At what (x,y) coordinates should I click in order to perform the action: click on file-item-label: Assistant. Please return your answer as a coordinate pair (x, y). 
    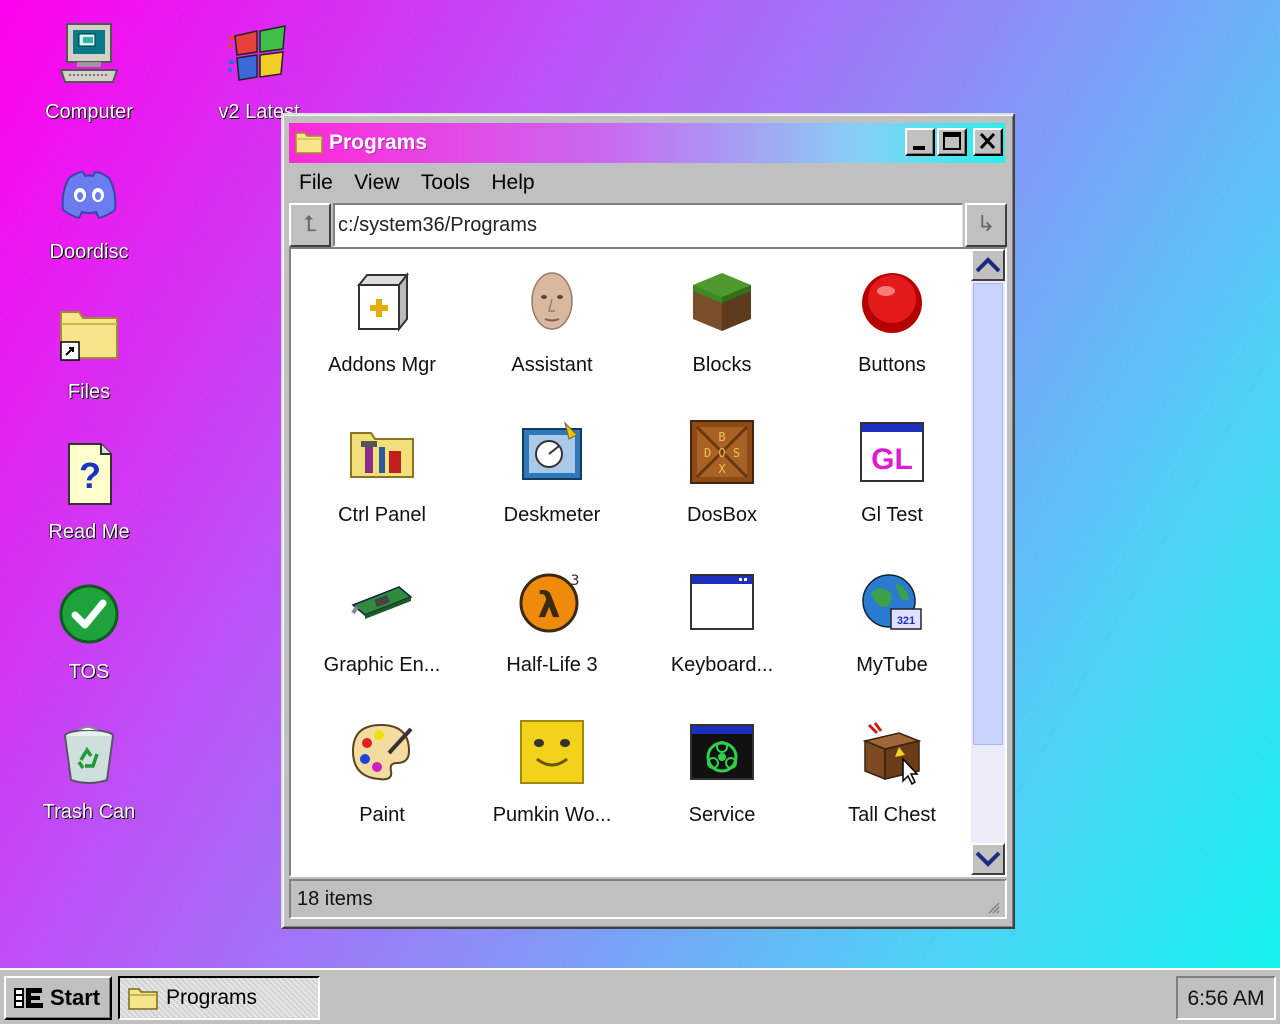
    Looking at the image, I should click on (552, 365).